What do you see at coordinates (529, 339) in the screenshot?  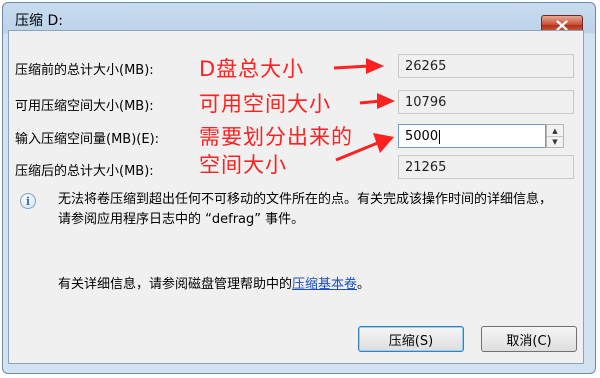 I see `cancel-button: 取消(C)` at bounding box center [529, 339].